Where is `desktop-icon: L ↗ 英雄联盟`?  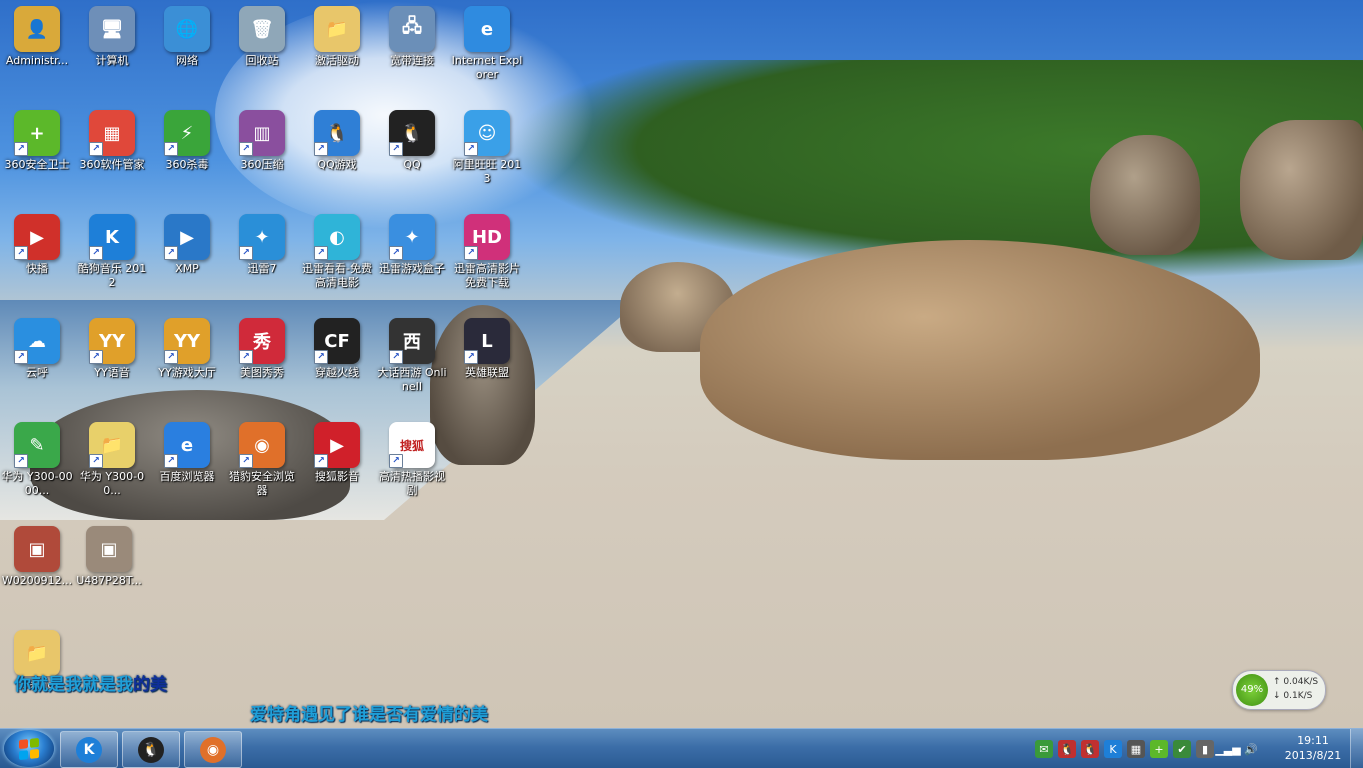 desktop-icon: L ↗ 英雄联盟 is located at coordinates (487, 346).